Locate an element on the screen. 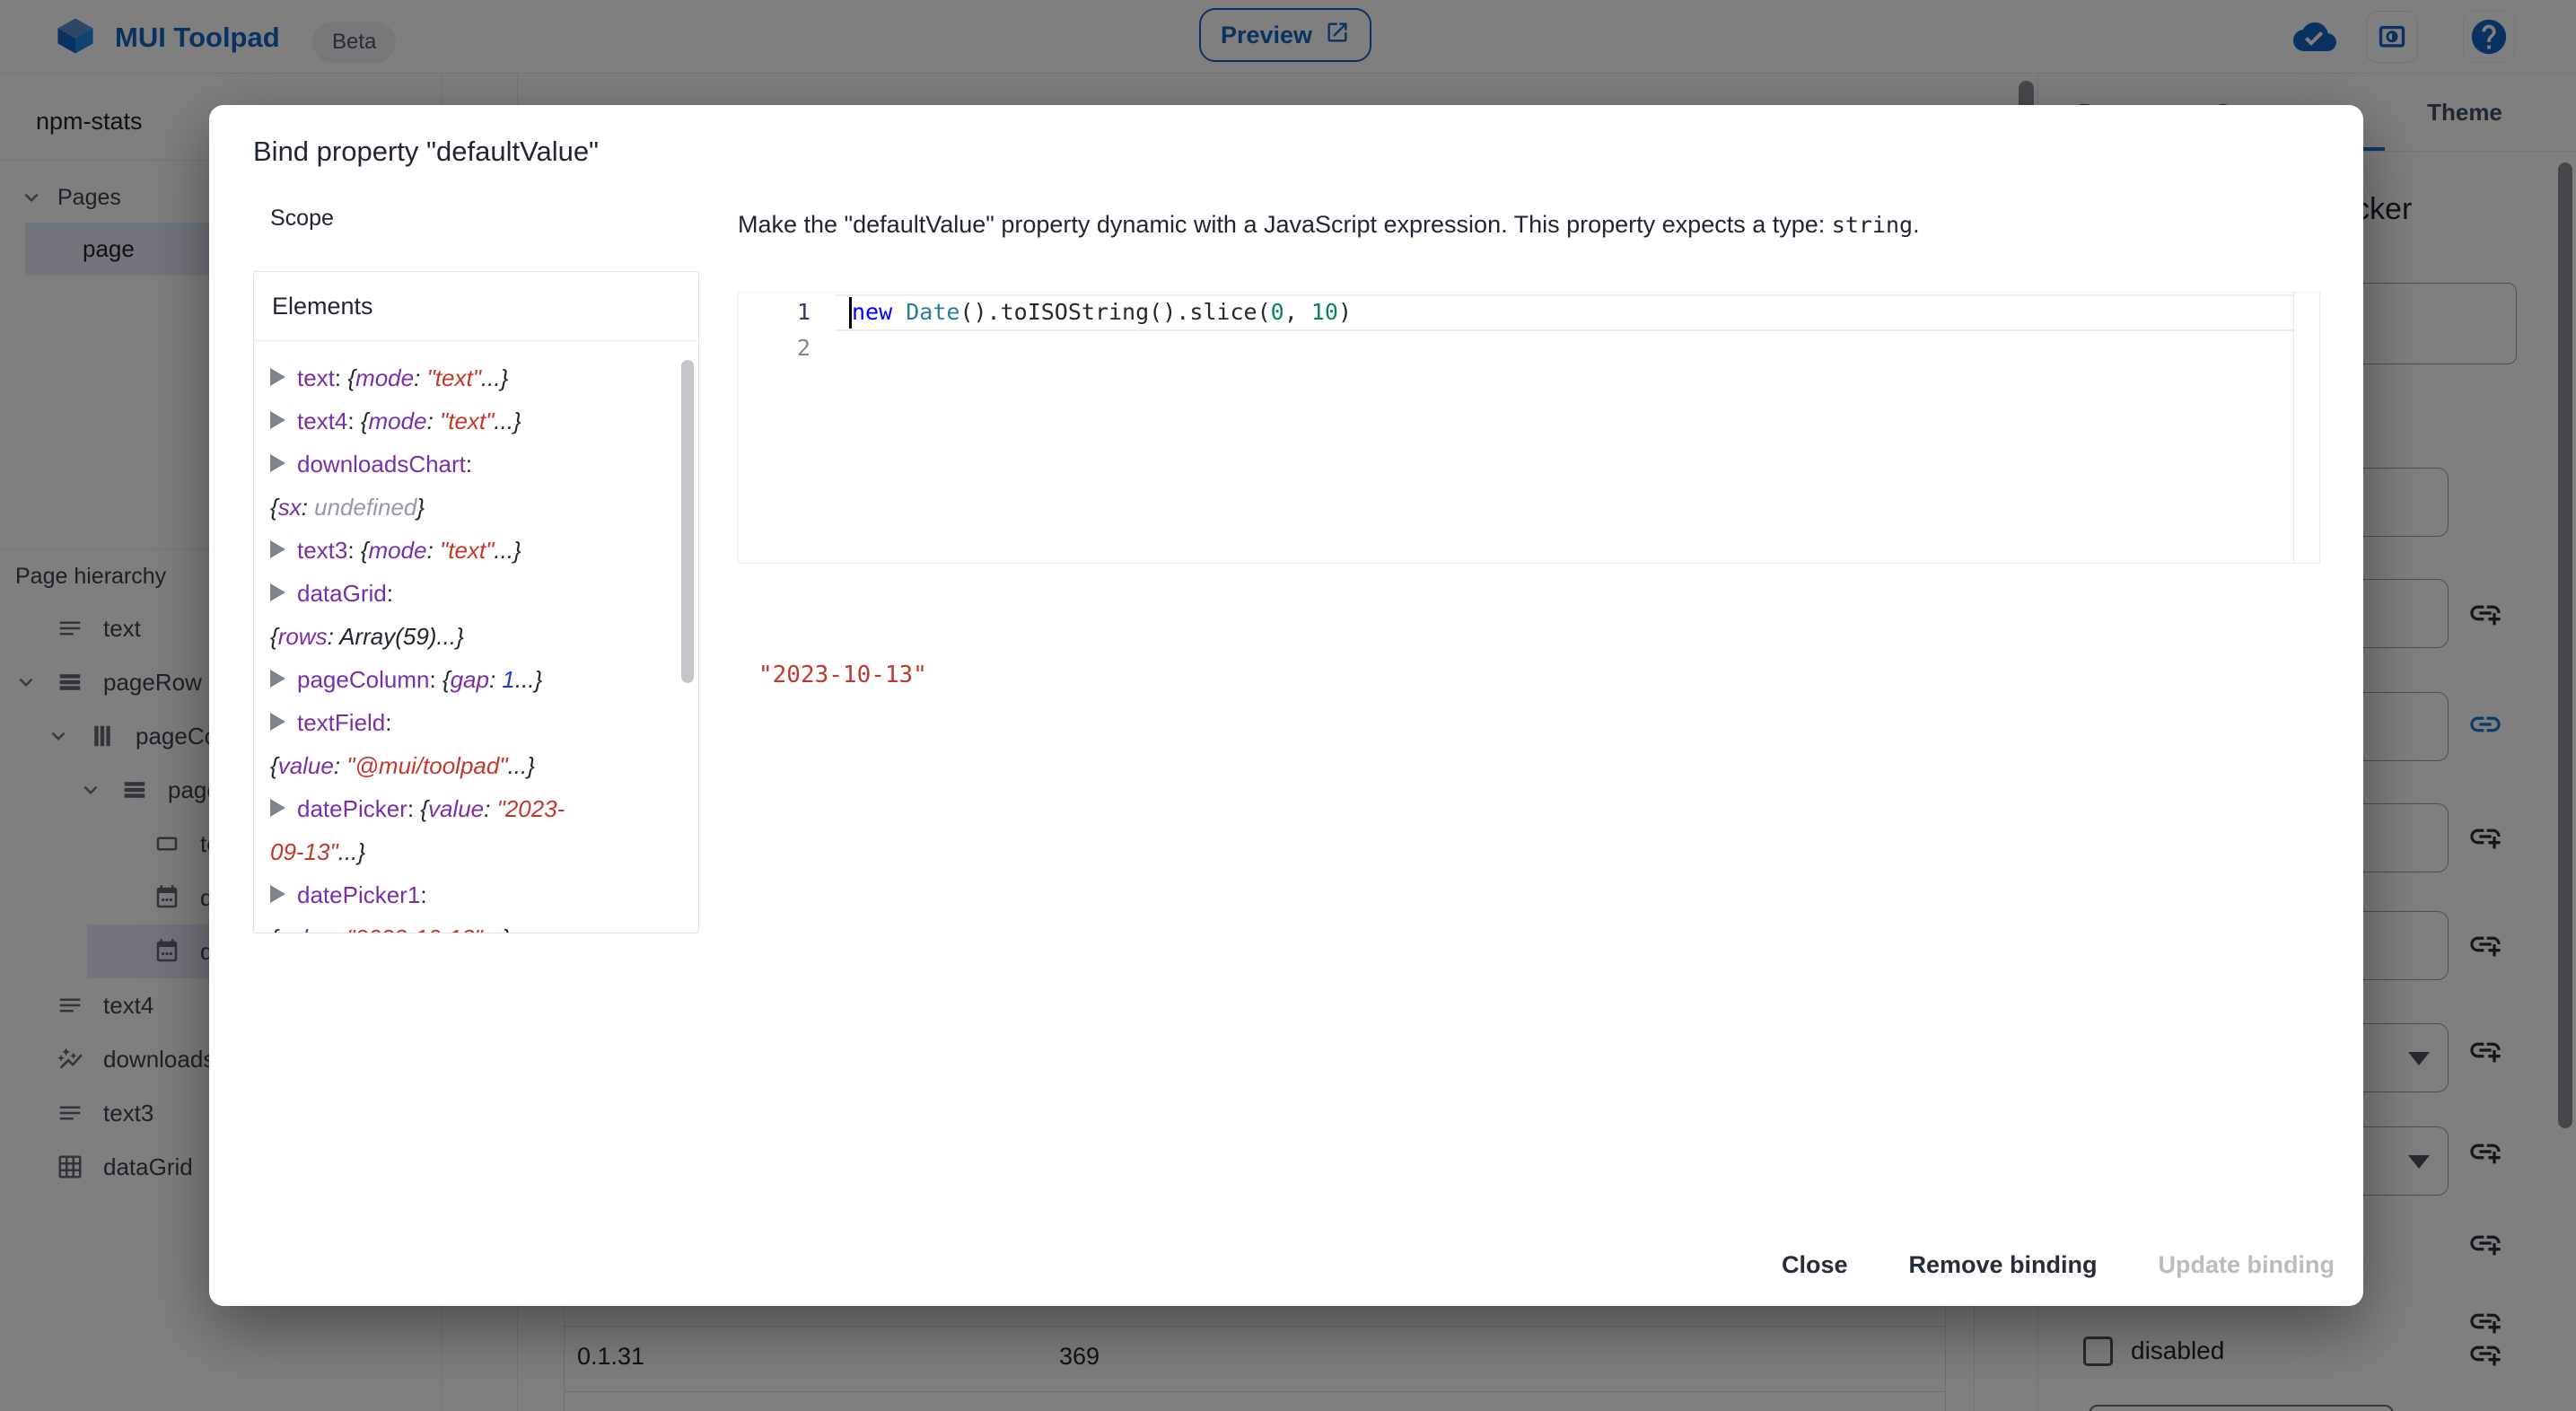 The height and width of the screenshot is (1411, 2576). dialog-title: Bind property "defaultValue" is located at coordinates (426, 152).